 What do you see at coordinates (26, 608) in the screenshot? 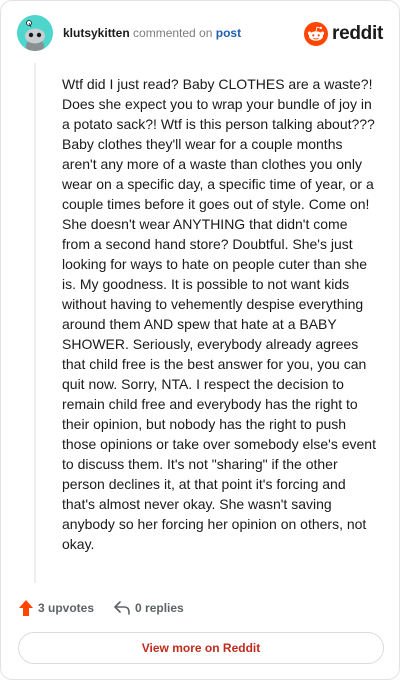
I see `upvote-arrow-icon` at bounding box center [26, 608].